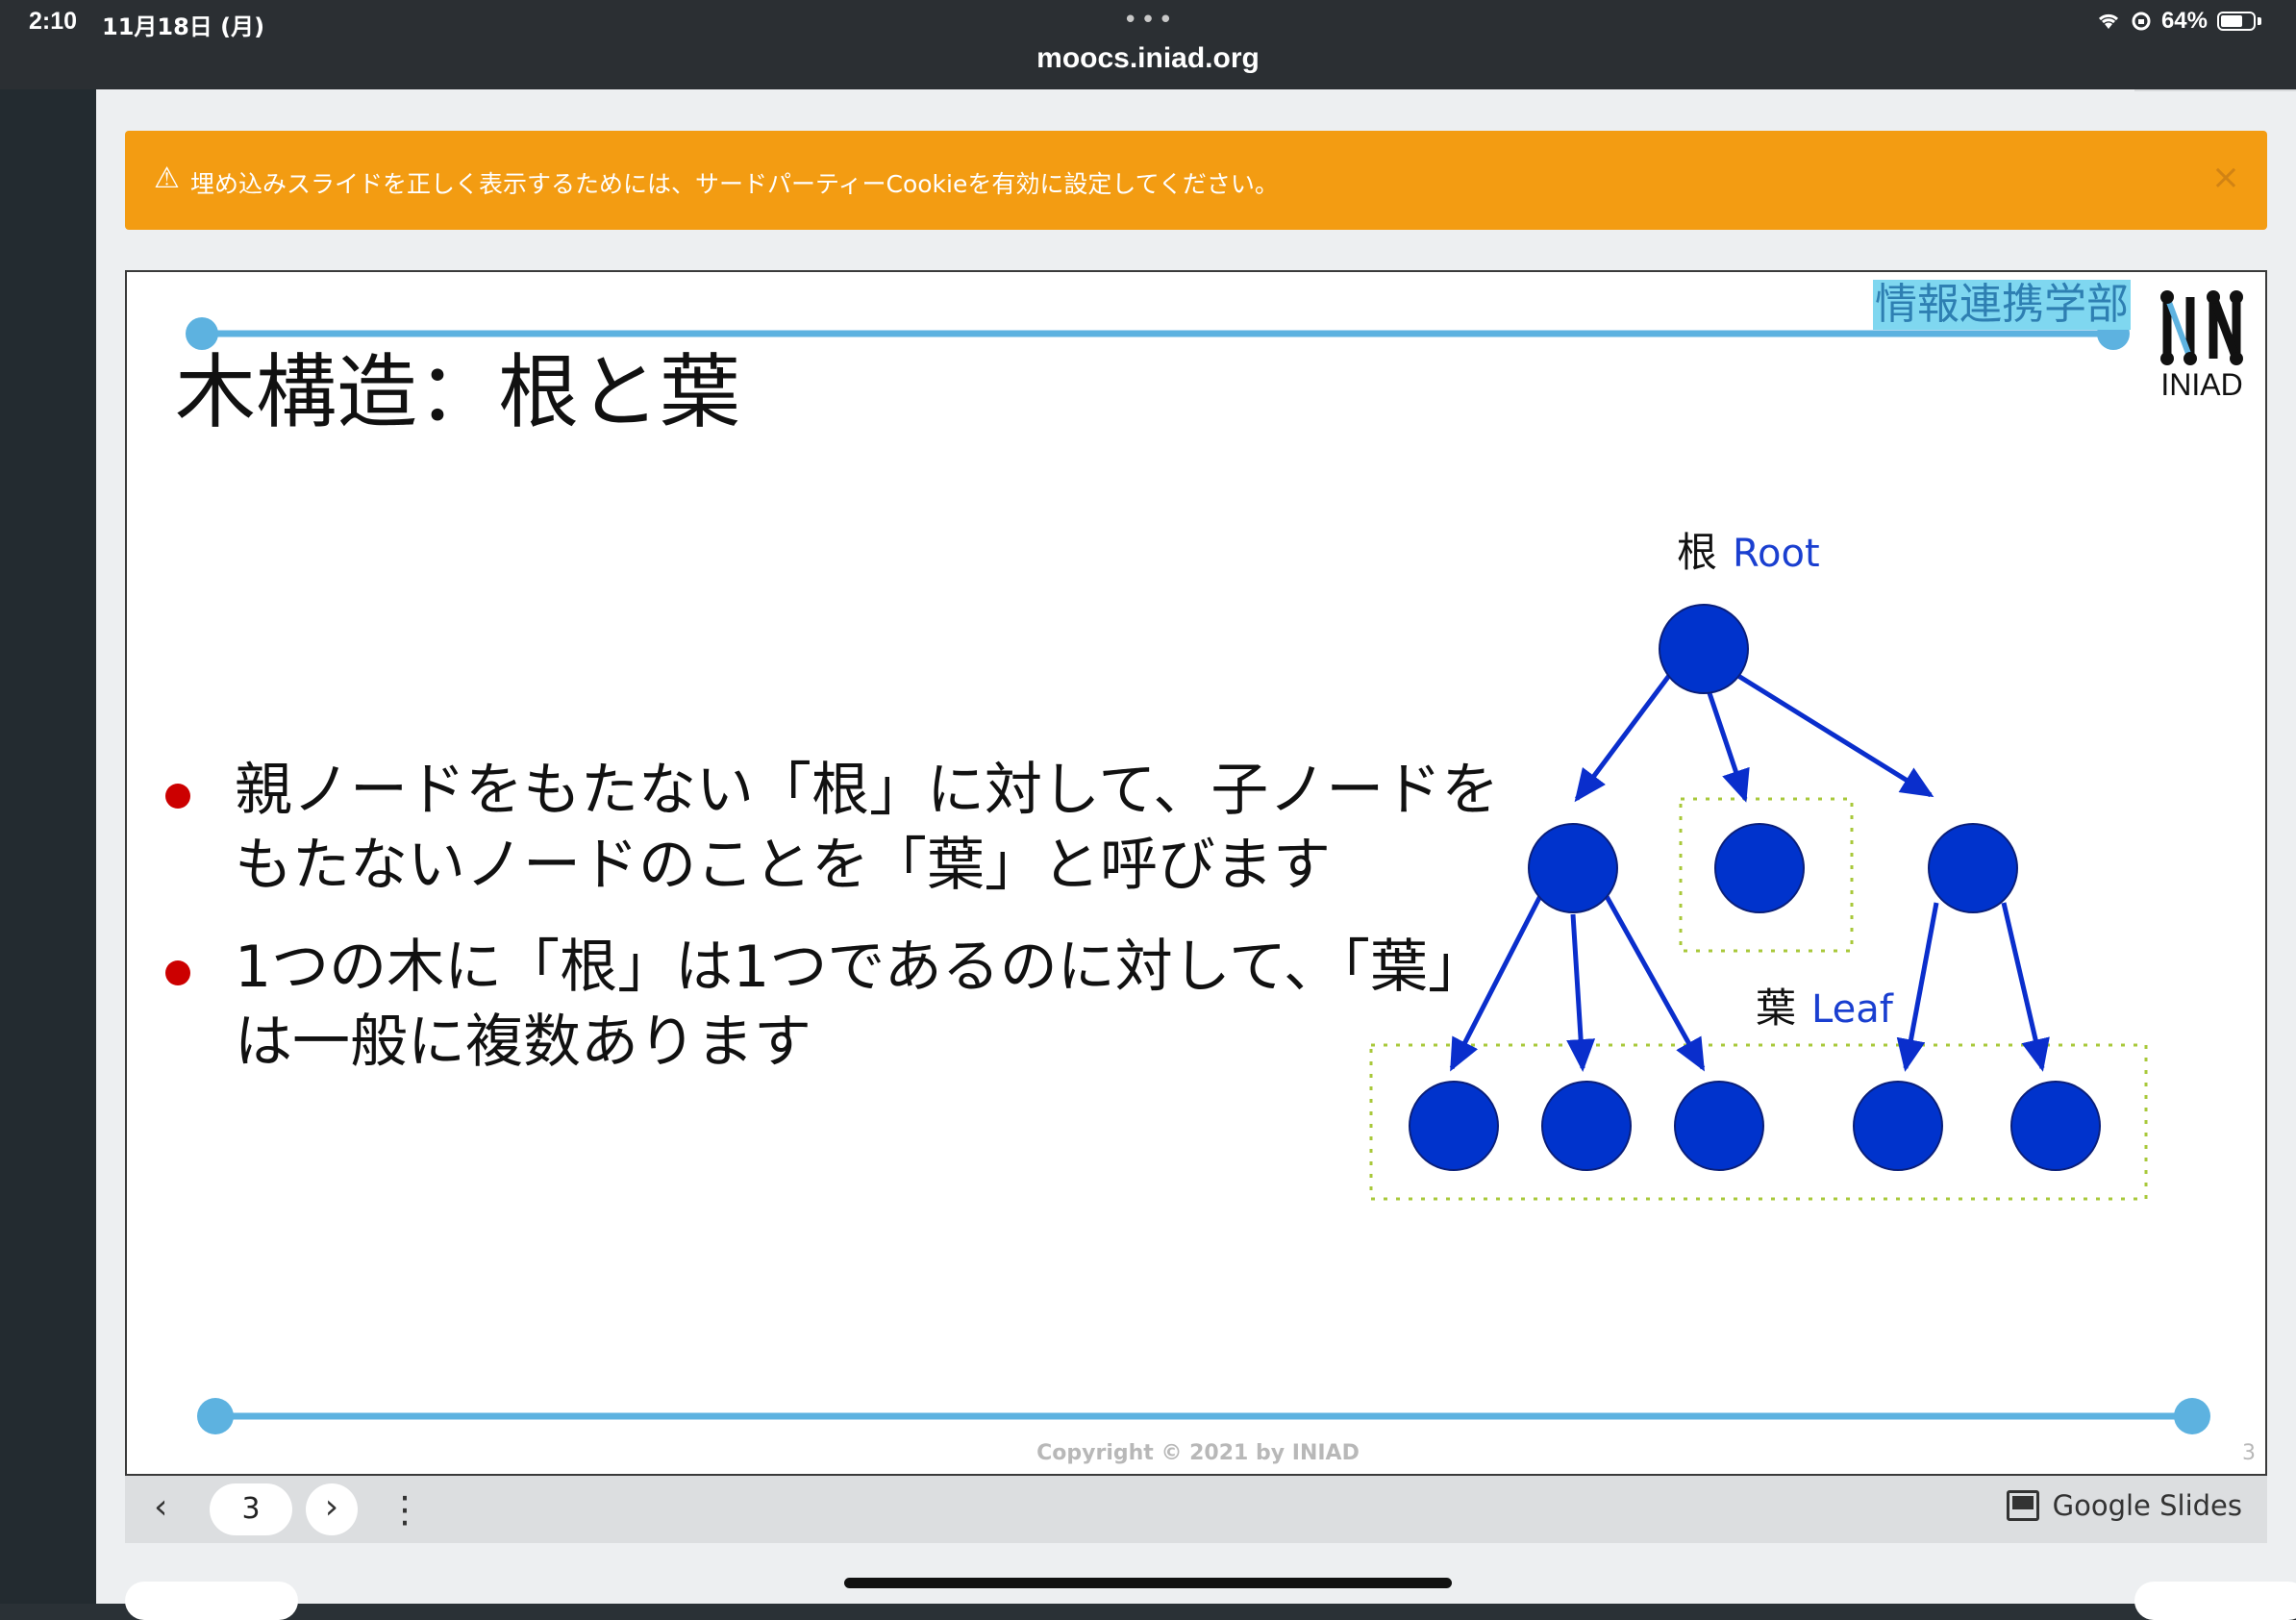 This screenshot has width=2296, height=1620. What do you see at coordinates (2259, 21) in the screenshot?
I see `battery-nub` at bounding box center [2259, 21].